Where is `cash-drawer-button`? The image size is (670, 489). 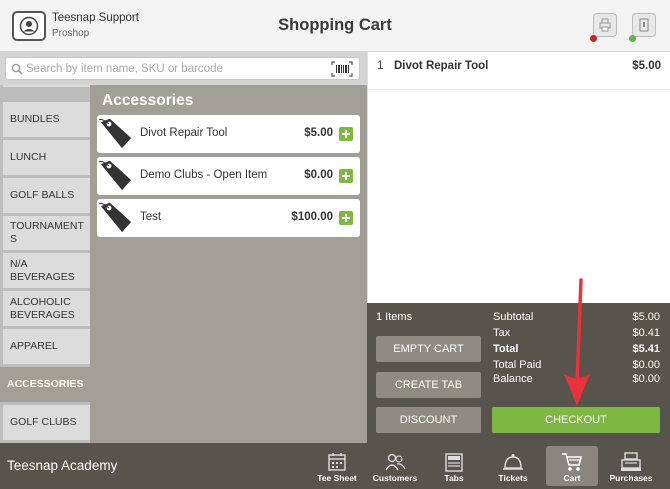 cash-drawer-button is located at coordinates (644, 25).